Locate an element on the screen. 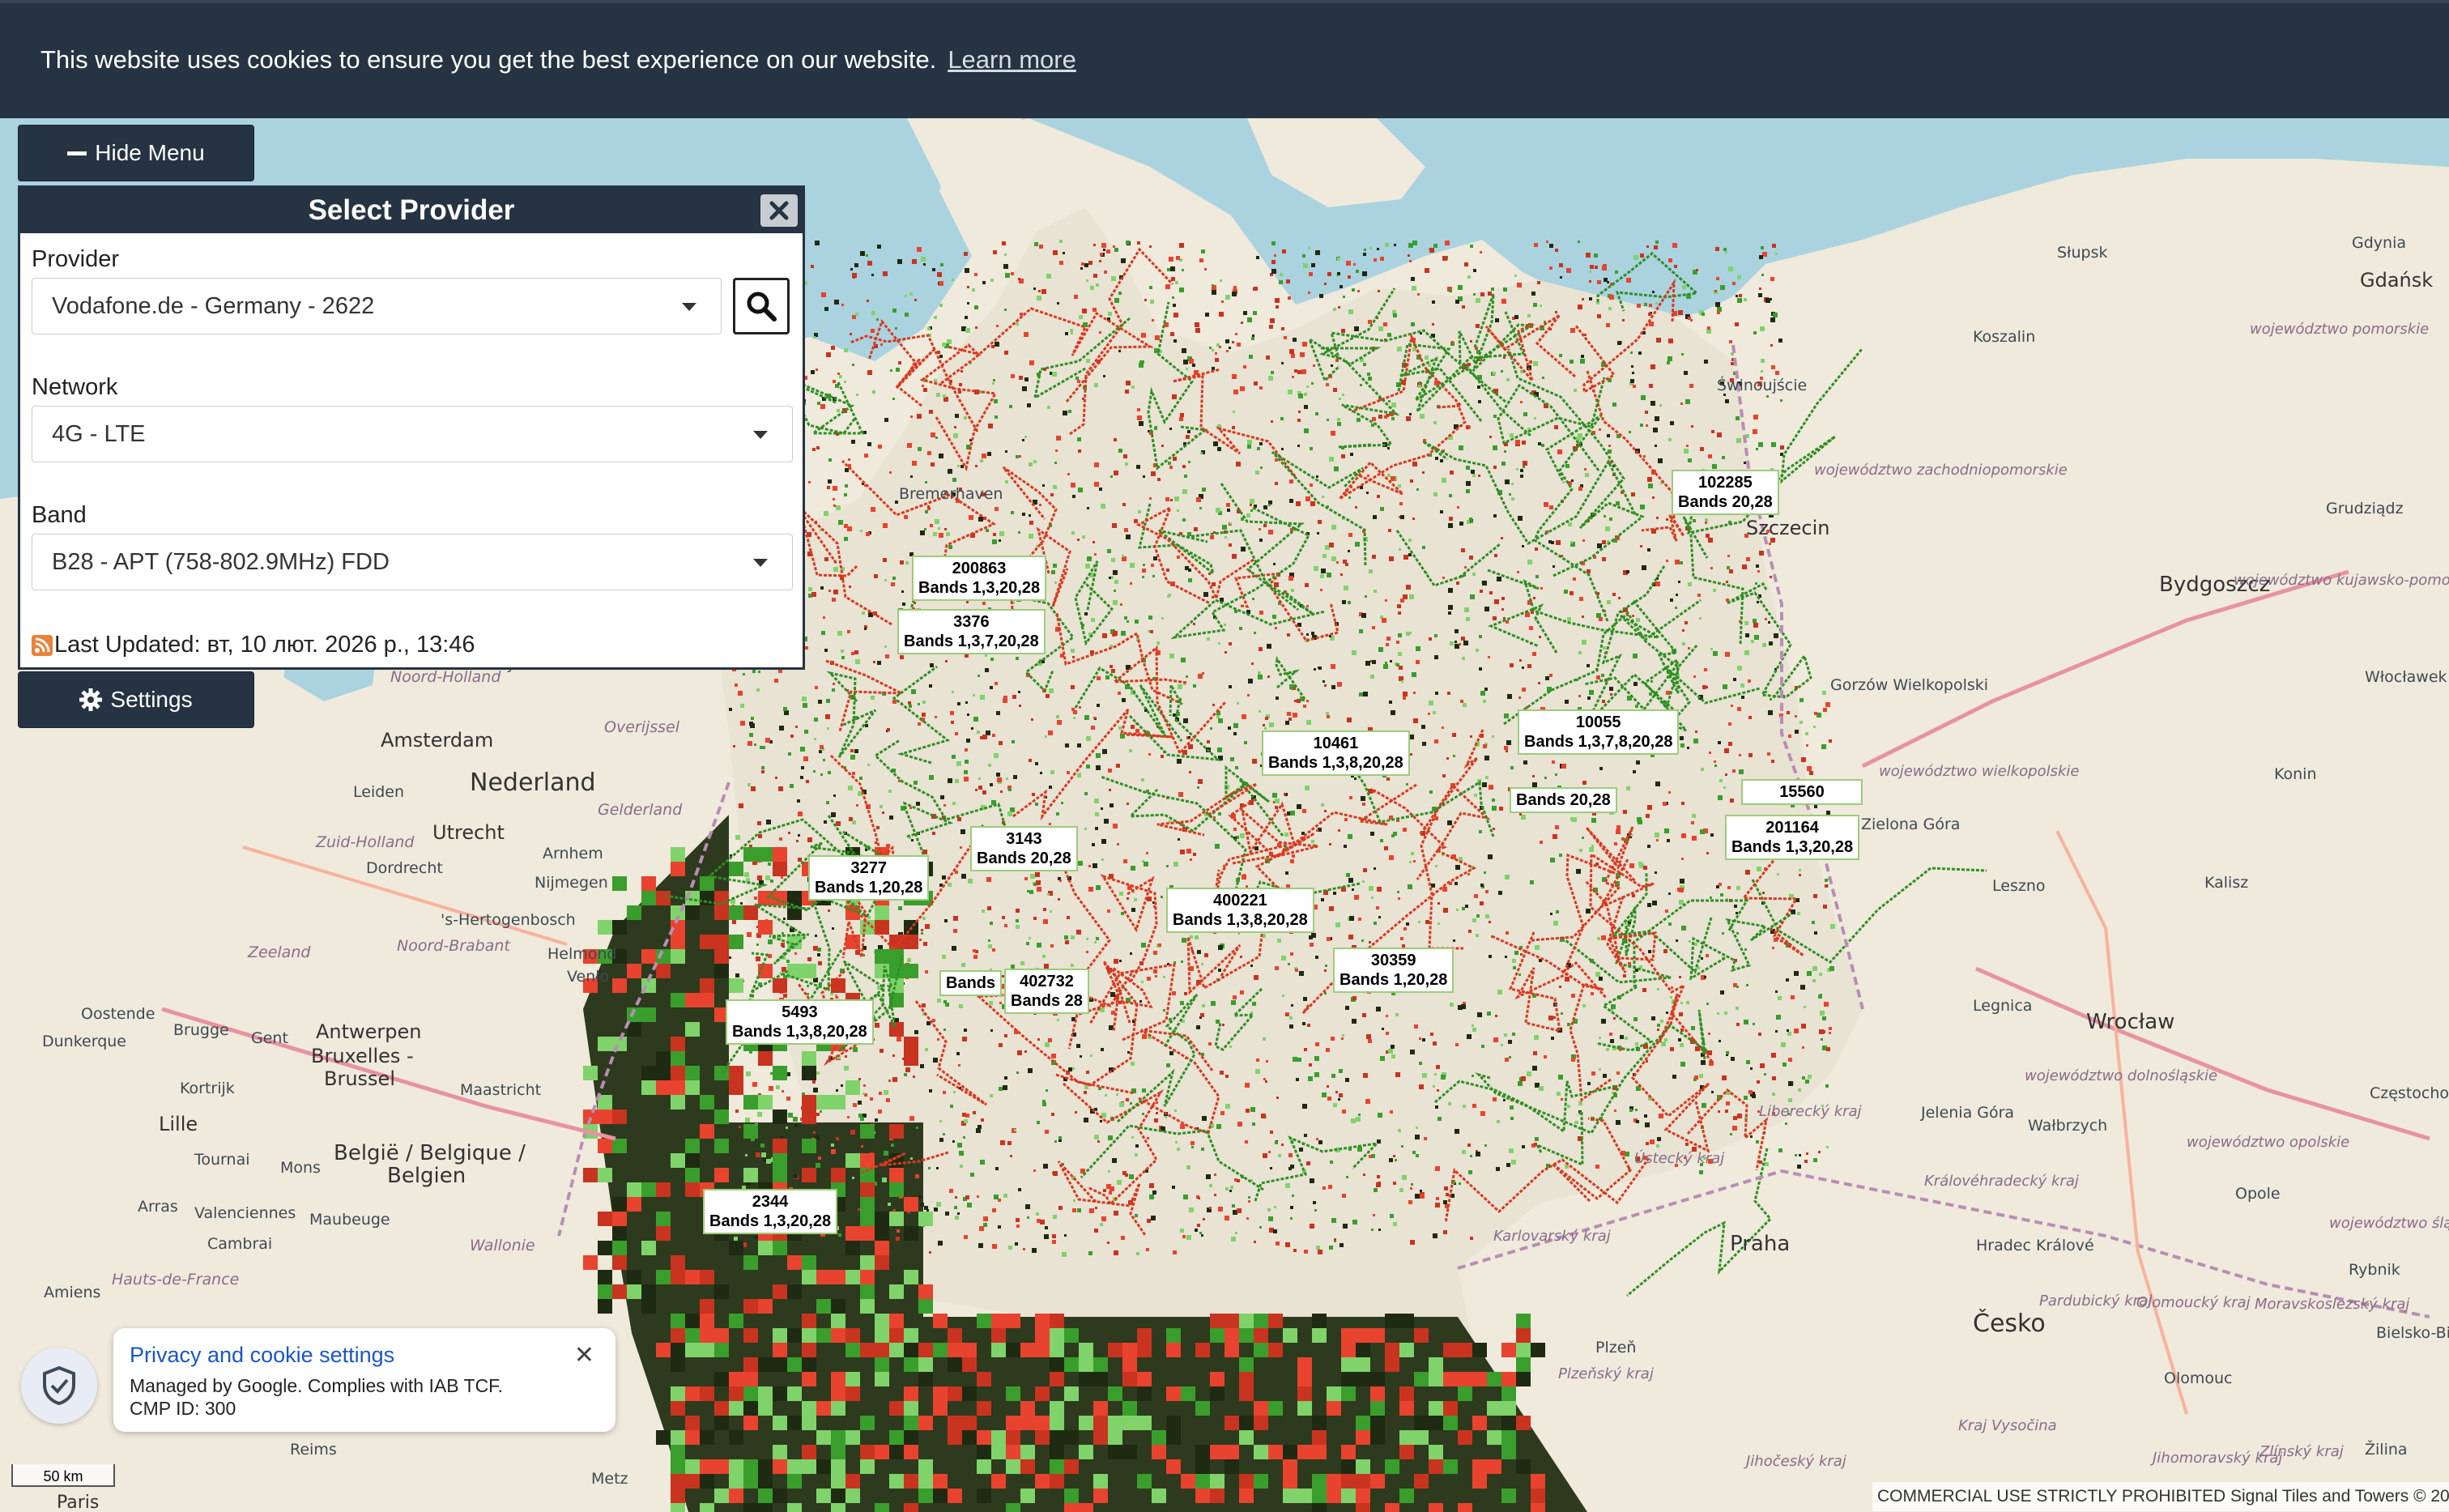 The width and height of the screenshot is (2449, 1512). tower-label: 102285 Bands 20,28 is located at coordinates (1725, 492).